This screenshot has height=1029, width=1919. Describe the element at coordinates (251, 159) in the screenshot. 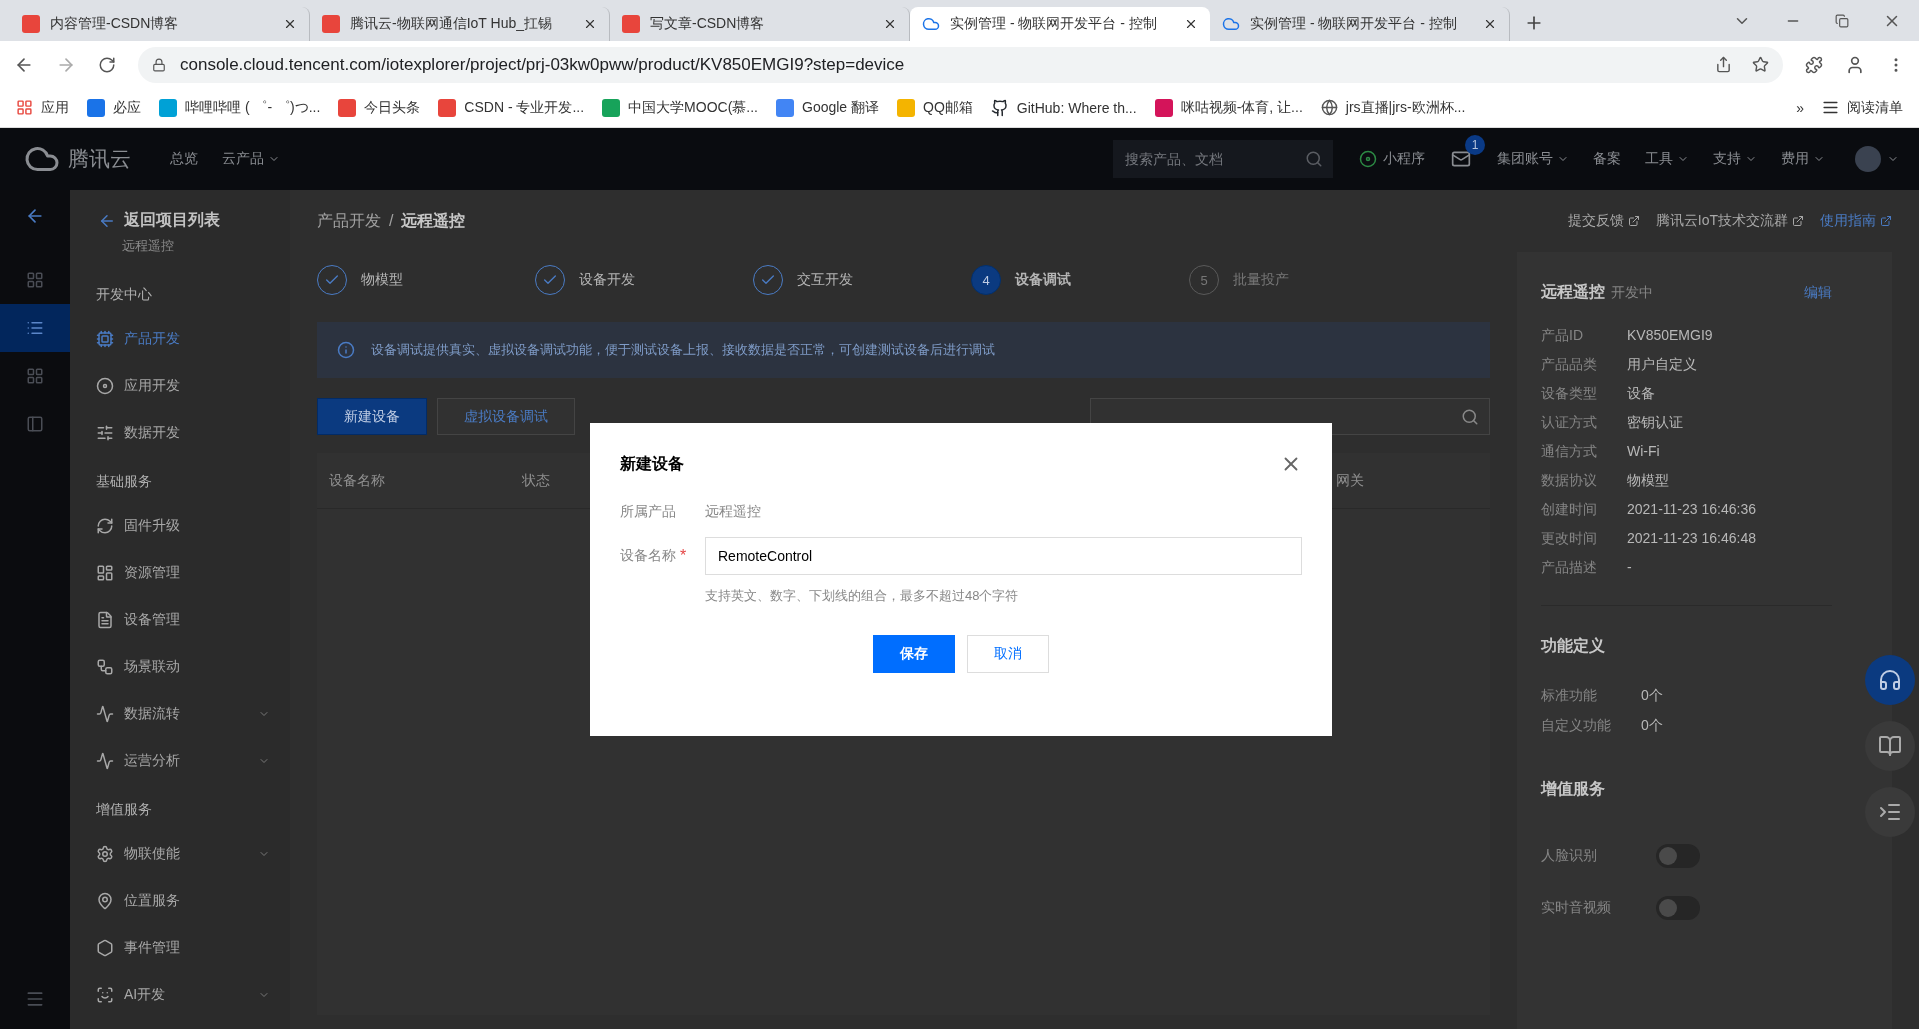

I see `nav-link: 云产品` at that location.